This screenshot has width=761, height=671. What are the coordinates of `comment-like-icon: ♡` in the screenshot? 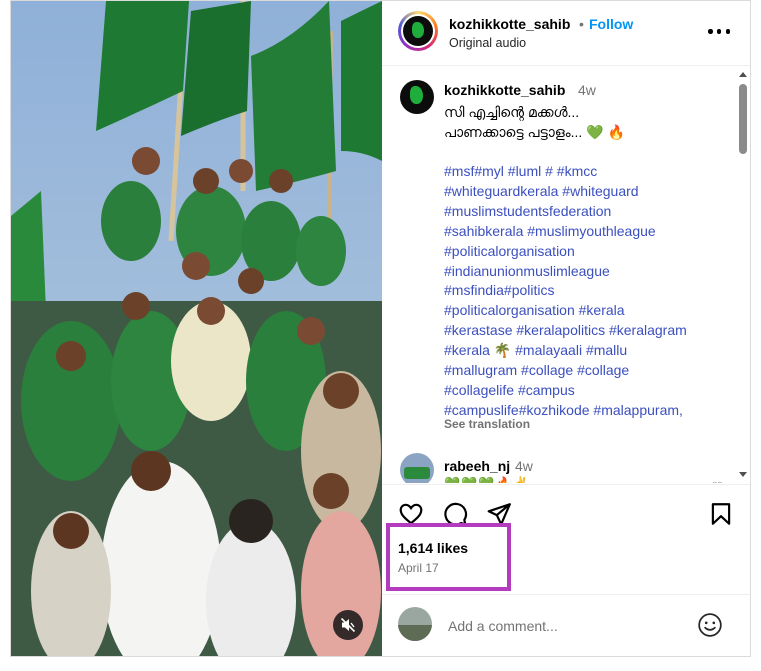 It's located at (717, 481).